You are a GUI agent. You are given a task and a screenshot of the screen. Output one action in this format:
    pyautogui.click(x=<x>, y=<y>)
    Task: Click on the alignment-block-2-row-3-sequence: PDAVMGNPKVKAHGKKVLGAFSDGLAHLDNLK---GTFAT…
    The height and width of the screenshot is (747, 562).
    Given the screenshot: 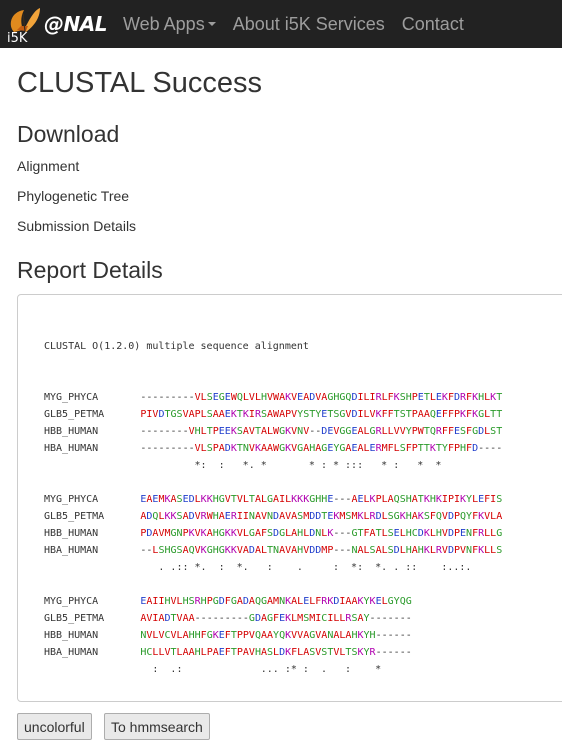 What is the action you would take?
    pyautogui.click(x=321, y=533)
    